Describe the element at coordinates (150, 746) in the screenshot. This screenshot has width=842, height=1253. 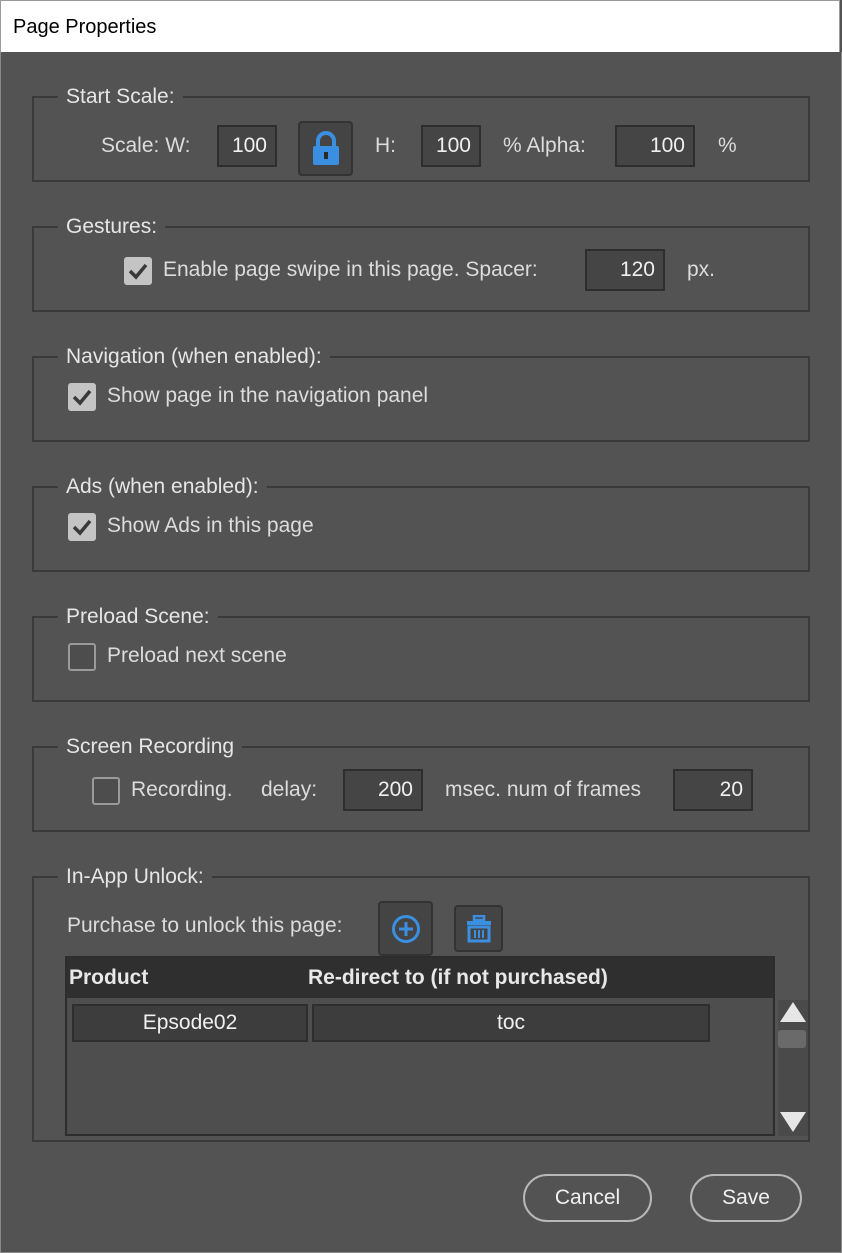
I see `recording-legend: Screen Recording` at that location.